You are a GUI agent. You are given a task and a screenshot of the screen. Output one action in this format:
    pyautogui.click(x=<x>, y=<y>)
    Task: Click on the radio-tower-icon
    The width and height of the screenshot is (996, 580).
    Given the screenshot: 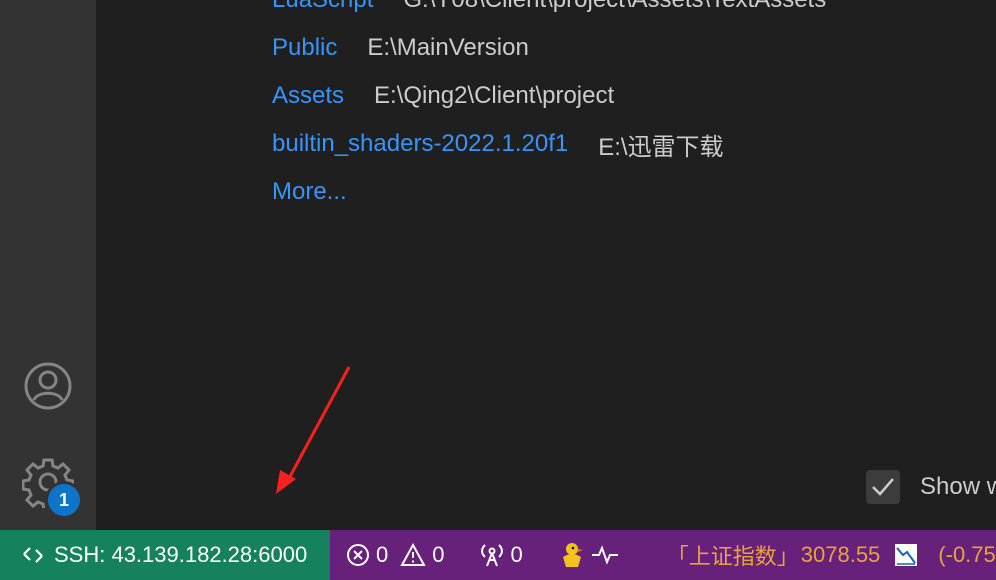 What is the action you would take?
    pyautogui.click(x=491, y=555)
    